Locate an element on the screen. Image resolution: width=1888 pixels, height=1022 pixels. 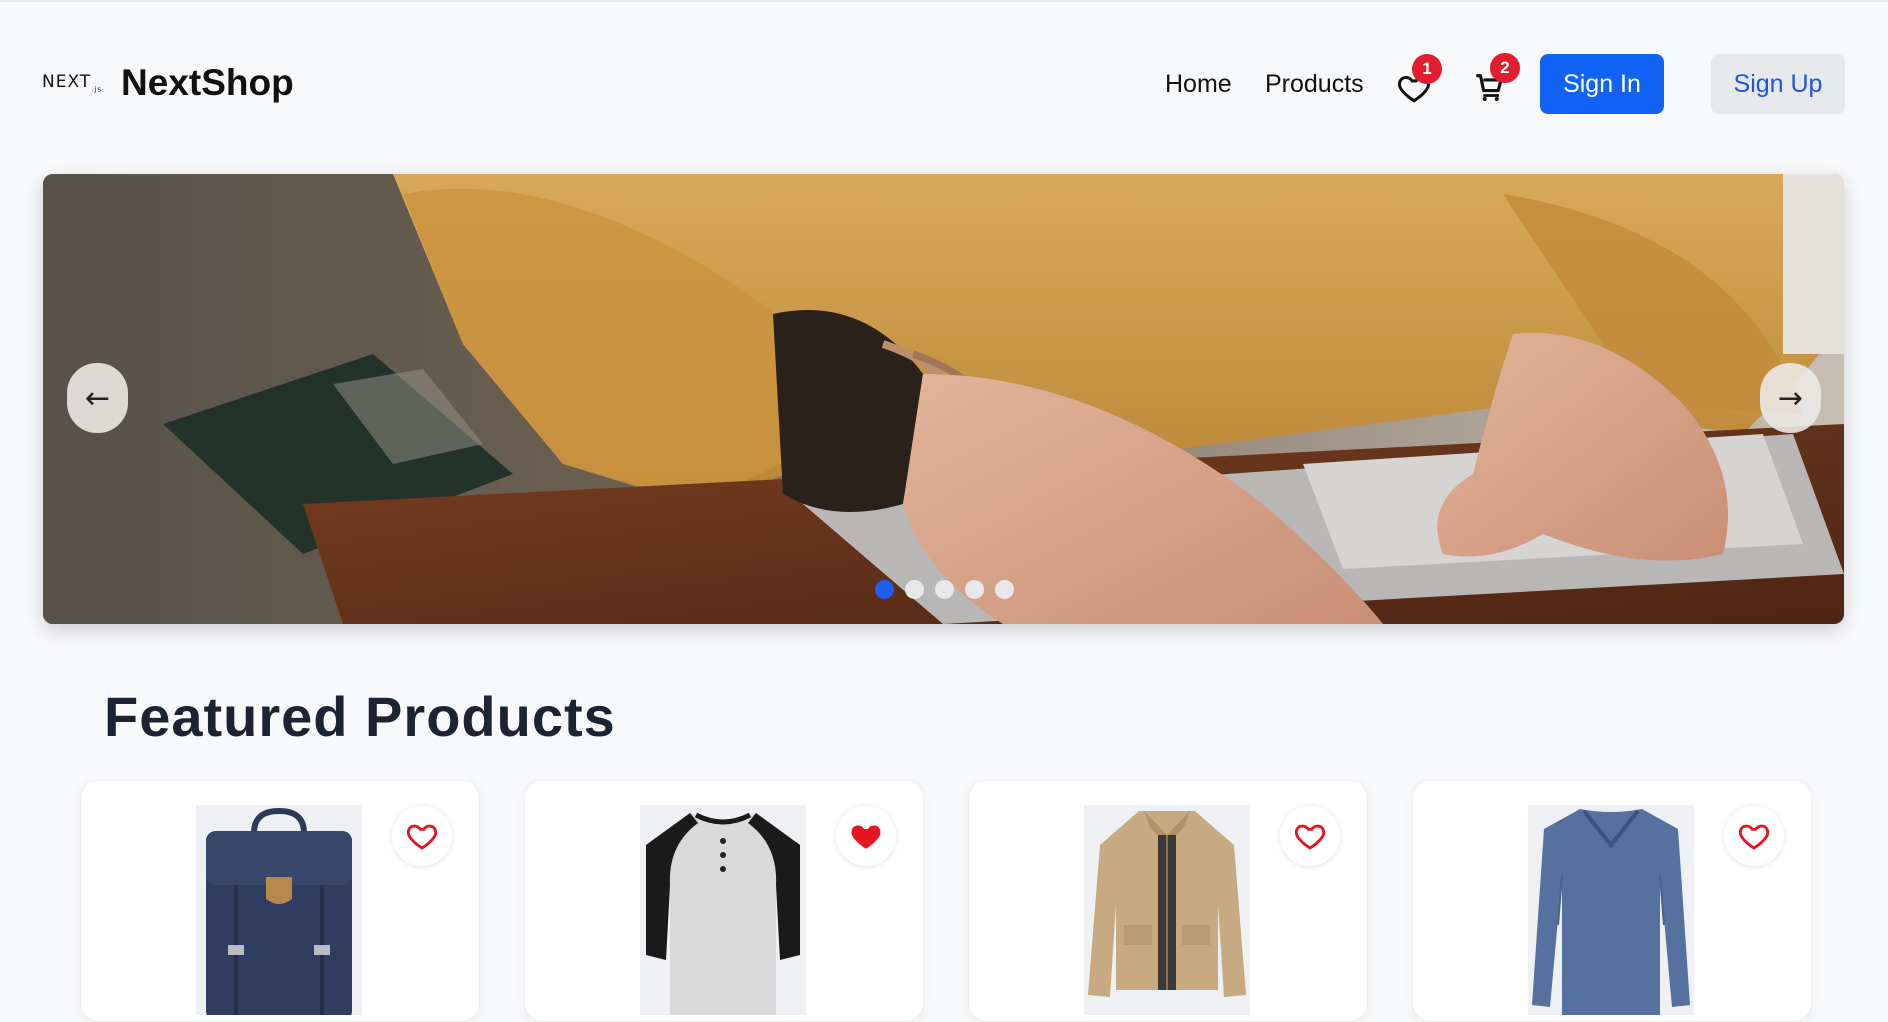
product-image-jacket is located at coordinates (1167, 910).